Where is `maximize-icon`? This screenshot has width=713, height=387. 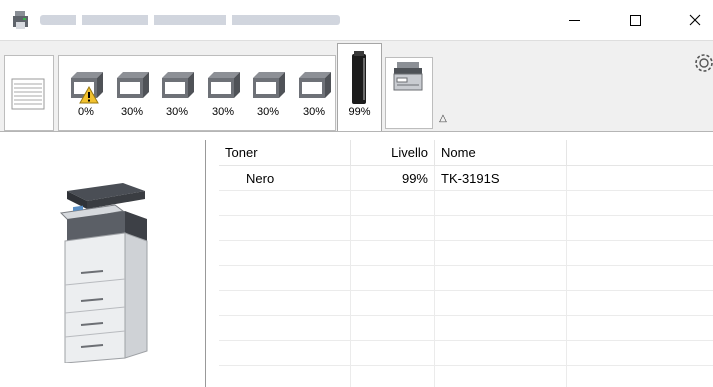
maximize-icon is located at coordinates (635, 20).